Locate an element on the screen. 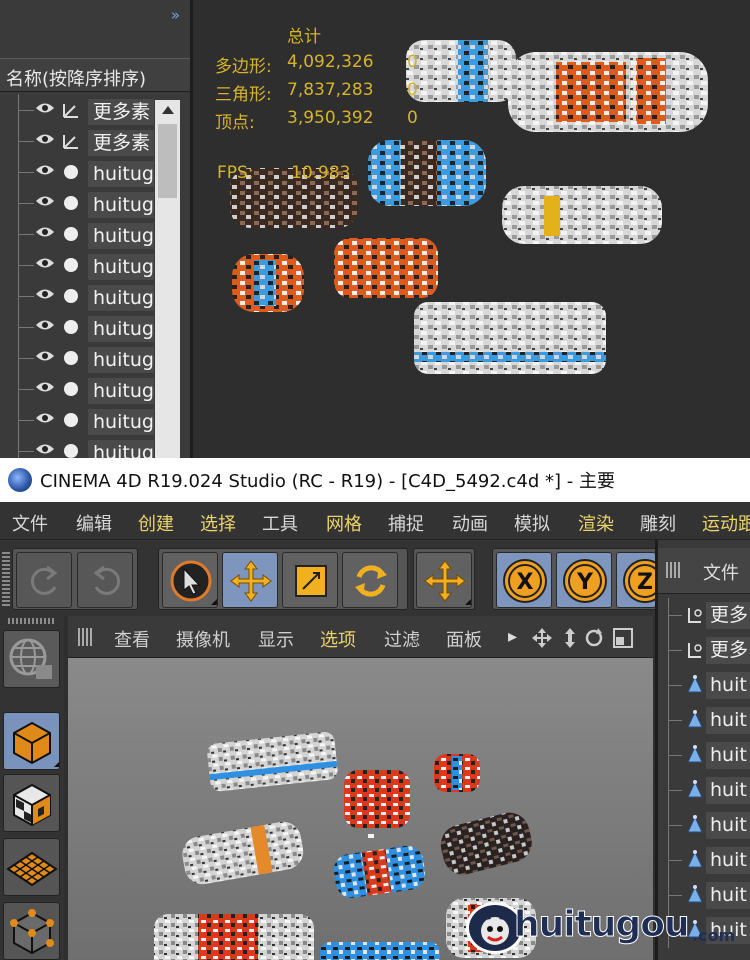  viewport-menu-item: 面板 is located at coordinates (464, 639).